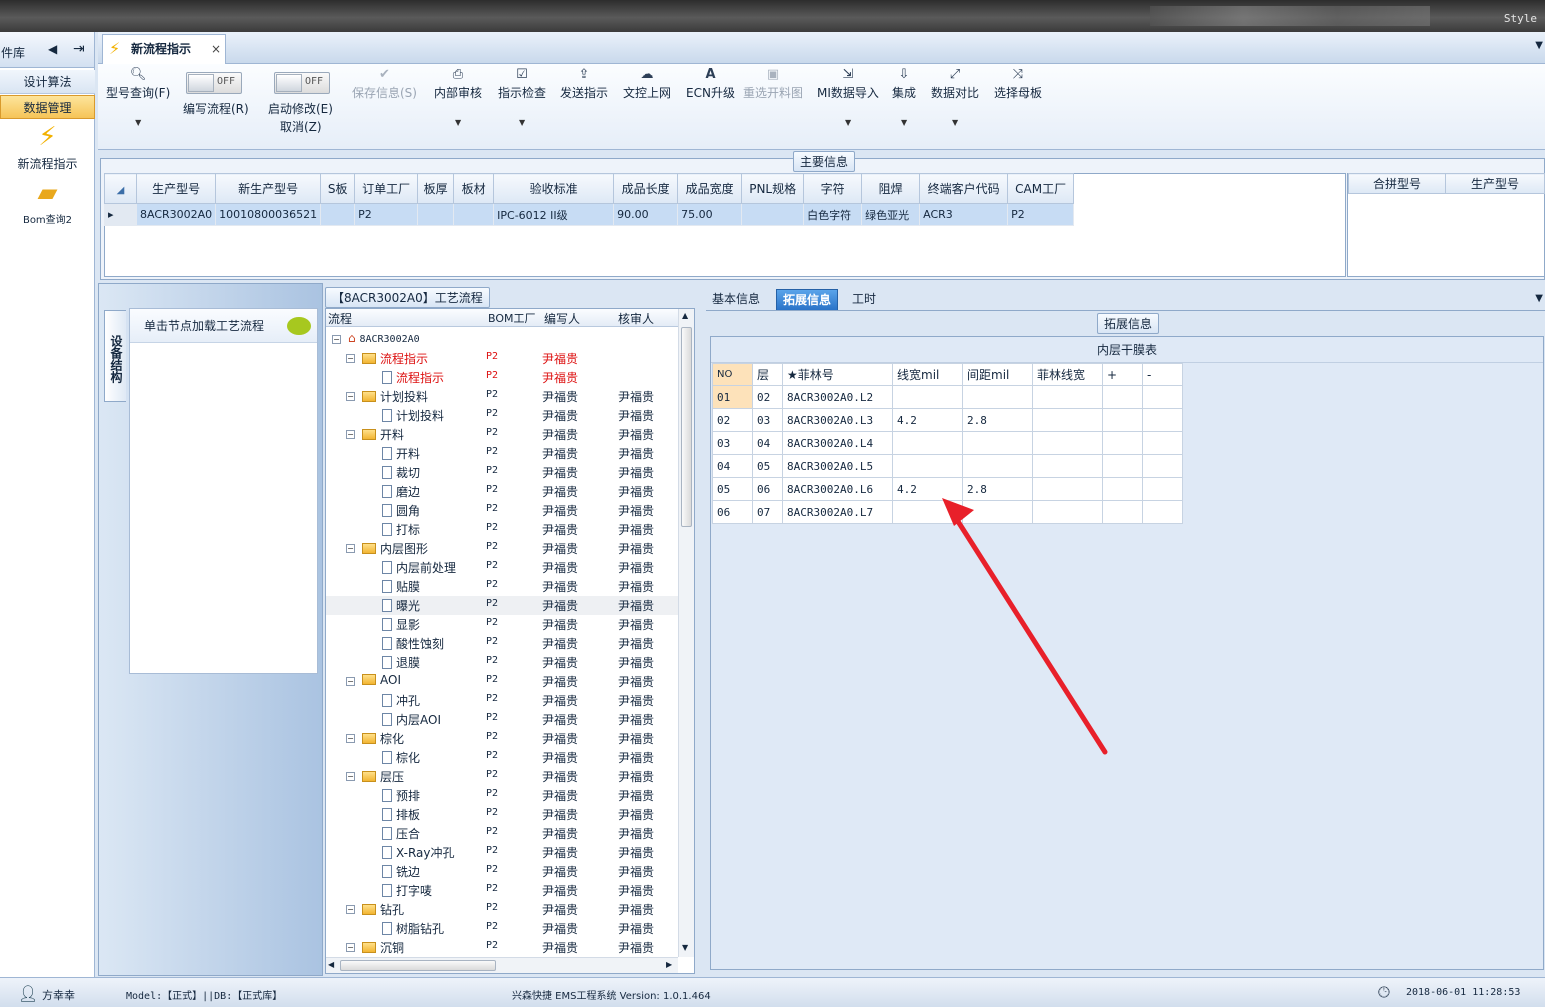 Image resolution: width=1545 pixels, height=1007 pixels. I want to click on reselect-cutting-button: ▣ 重选开料图, so click(773, 83).